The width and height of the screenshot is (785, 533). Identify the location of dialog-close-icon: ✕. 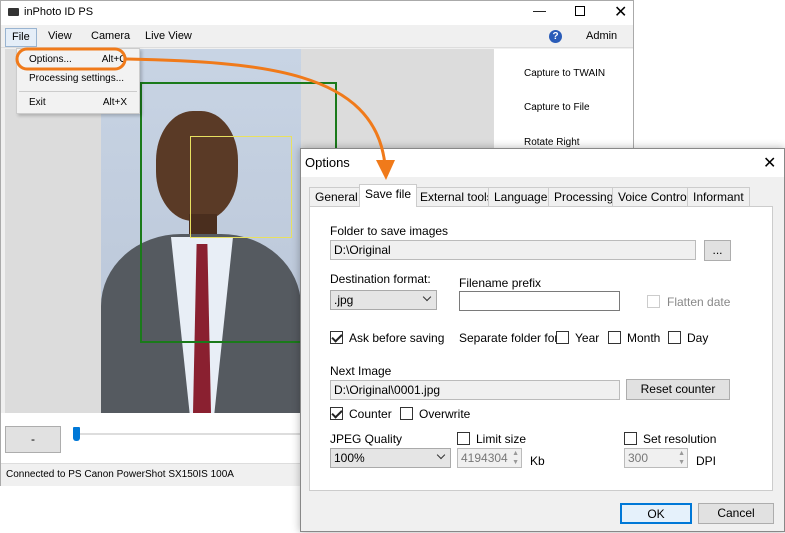
(769, 163).